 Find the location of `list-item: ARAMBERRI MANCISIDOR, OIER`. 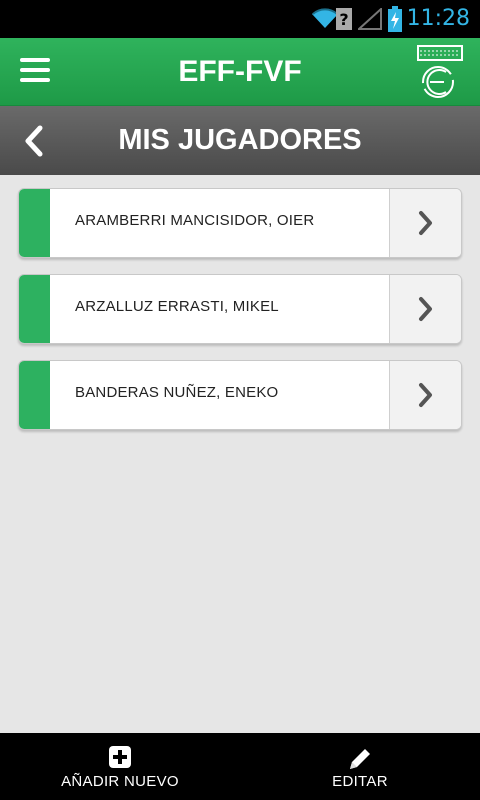

list-item: ARAMBERRI MANCISIDOR, OIER is located at coordinates (240, 223).